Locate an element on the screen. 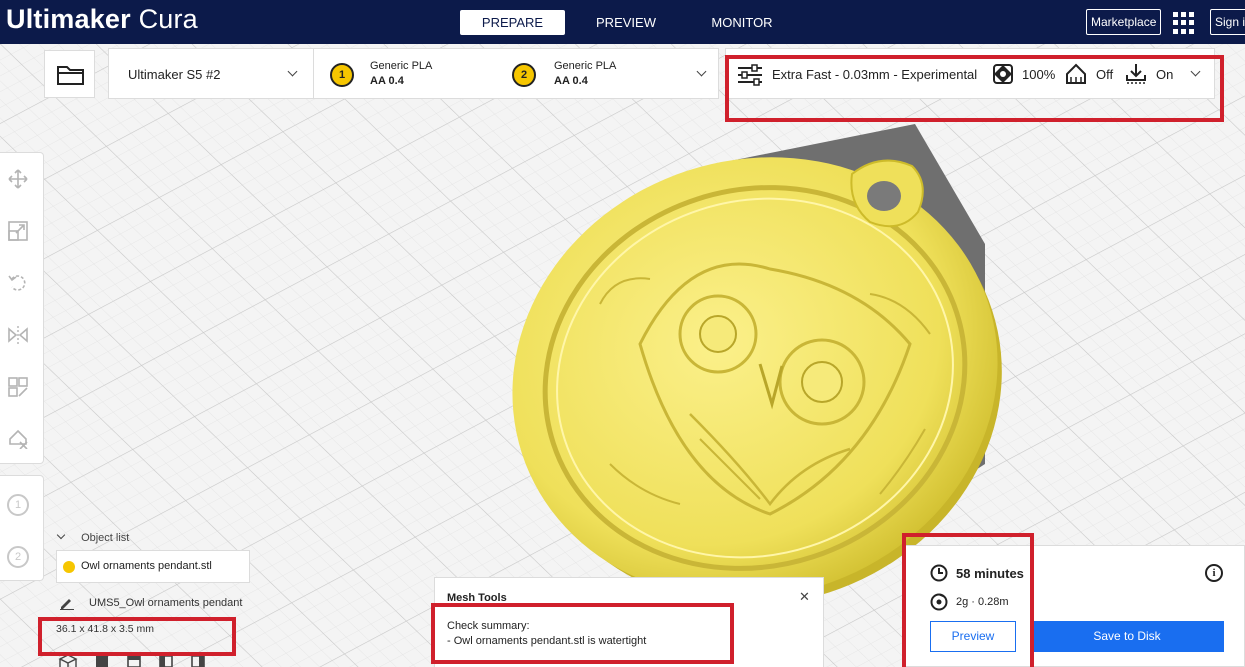 Image resolution: width=1245 pixels, height=667 pixels. app-logo: Ultimaker Cura is located at coordinates (102, 19).